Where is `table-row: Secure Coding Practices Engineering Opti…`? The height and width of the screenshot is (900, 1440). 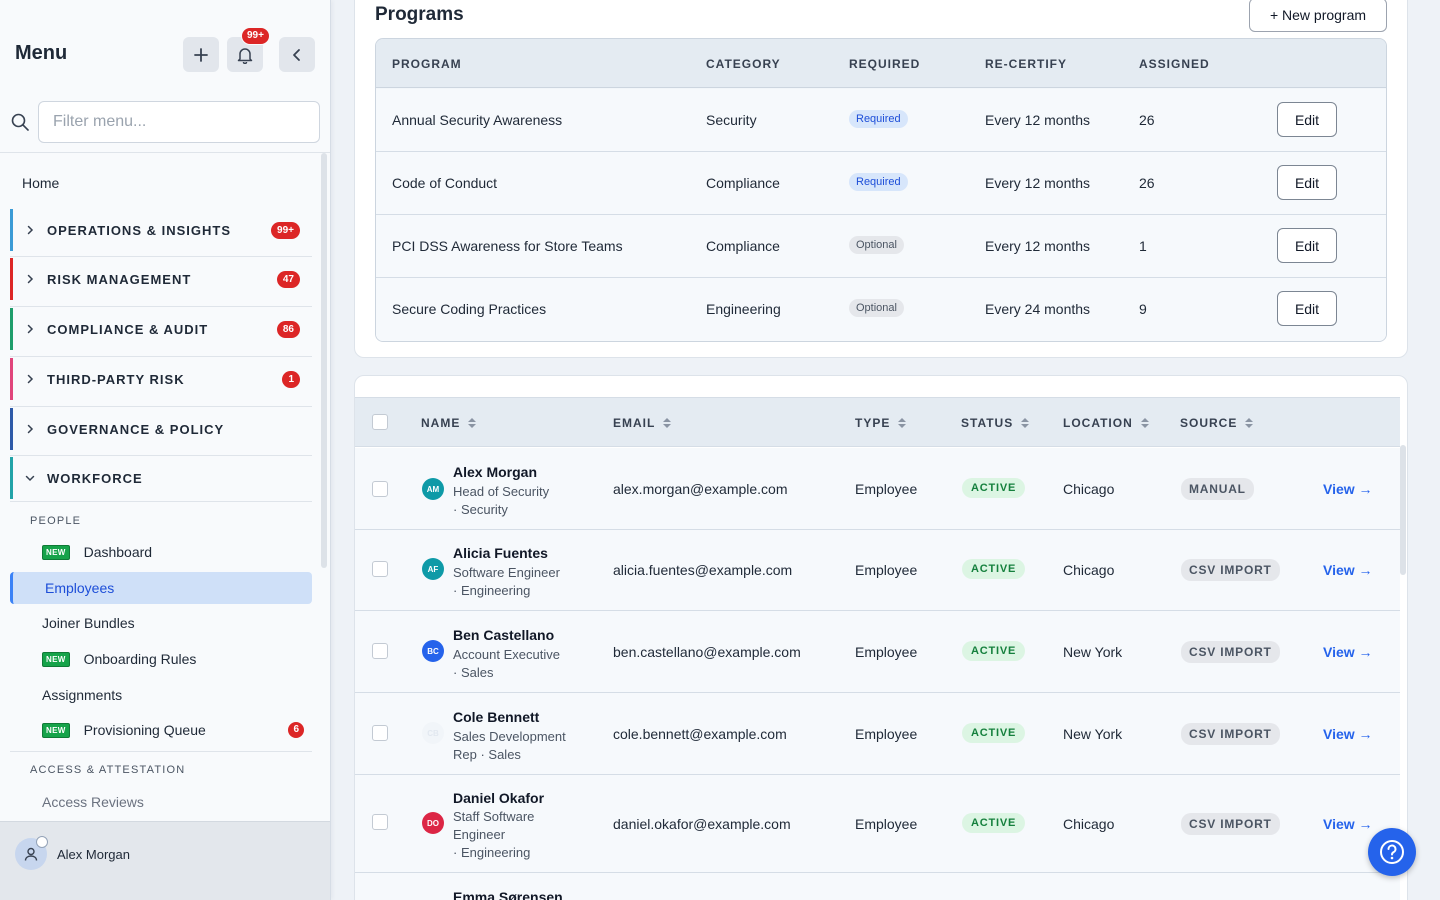 table-row: Secure Coding Practices Engineering Opti… is located at coordinates (881, 309).